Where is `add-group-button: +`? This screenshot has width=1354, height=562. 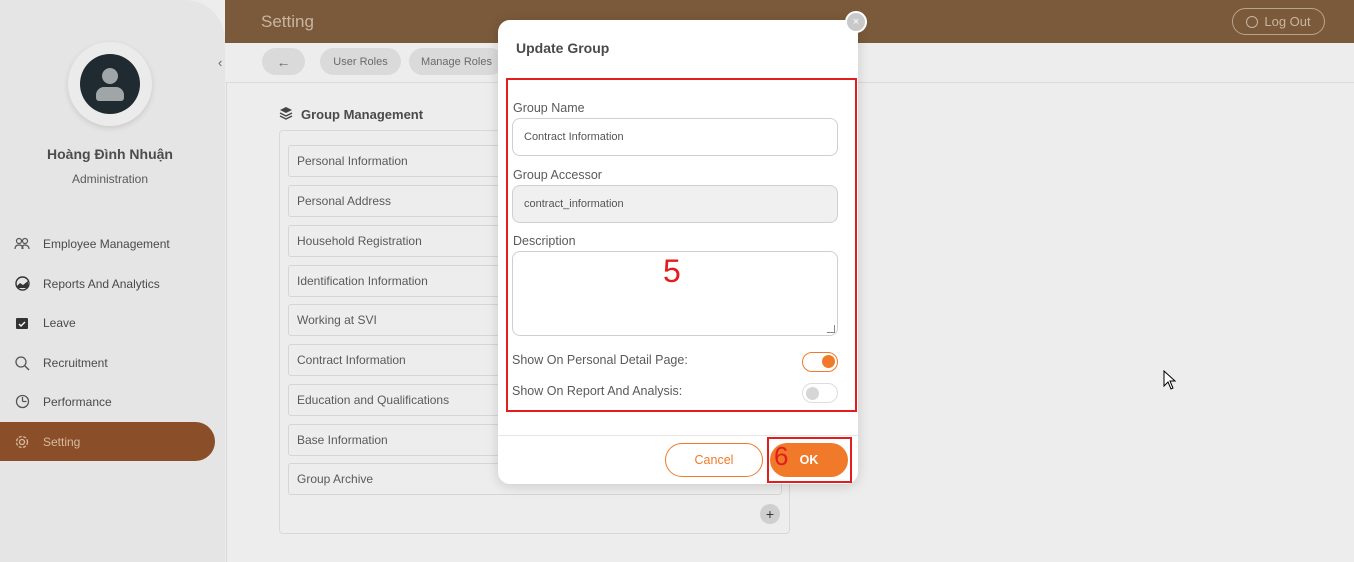 add-group-button: + is located at coordinates (770, 514).